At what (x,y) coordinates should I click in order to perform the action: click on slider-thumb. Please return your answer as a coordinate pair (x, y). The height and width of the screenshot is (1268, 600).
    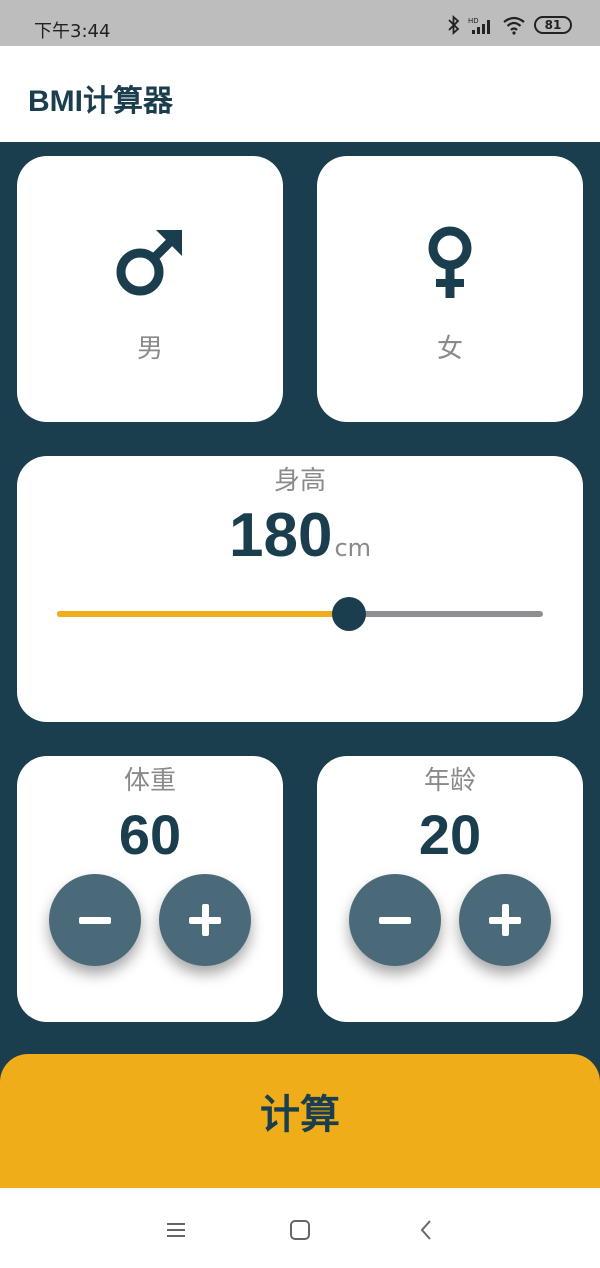
    Looking at the image, I should click on (348, 614).